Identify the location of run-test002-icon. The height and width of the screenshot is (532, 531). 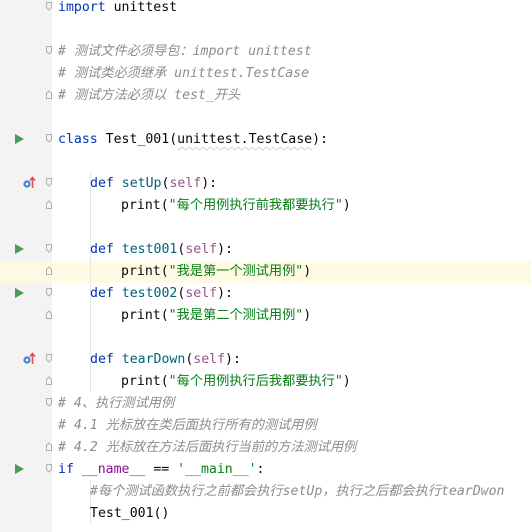
(19, 293).